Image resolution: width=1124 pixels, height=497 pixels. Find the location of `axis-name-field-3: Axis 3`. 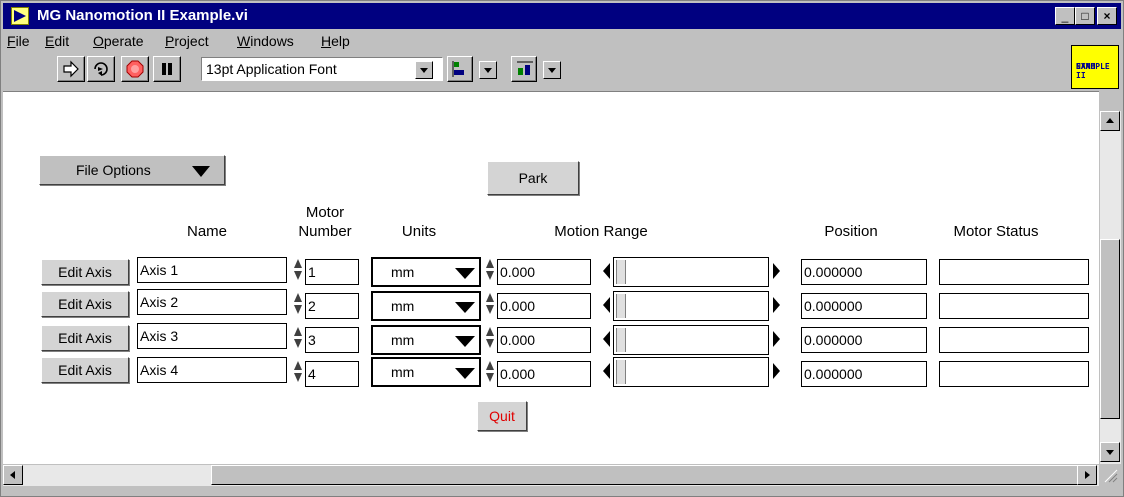

axis-name-field-3: Axis 3 is located at coordinates (212, 336).